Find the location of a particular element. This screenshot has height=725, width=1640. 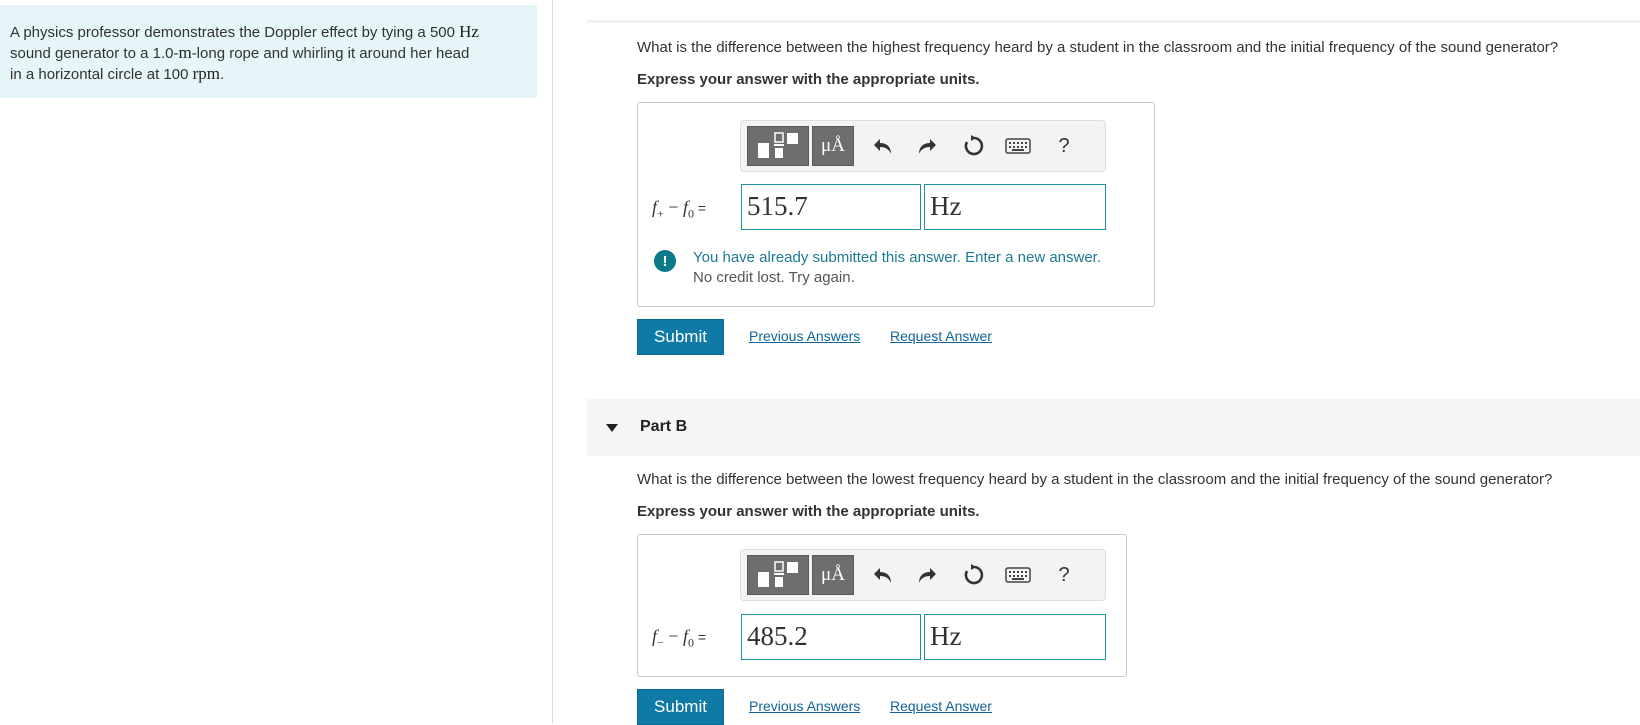

part-b-answer-box: μÅ ? f− − f0 = 485.2 Hz is located at coordinates (882, 605).